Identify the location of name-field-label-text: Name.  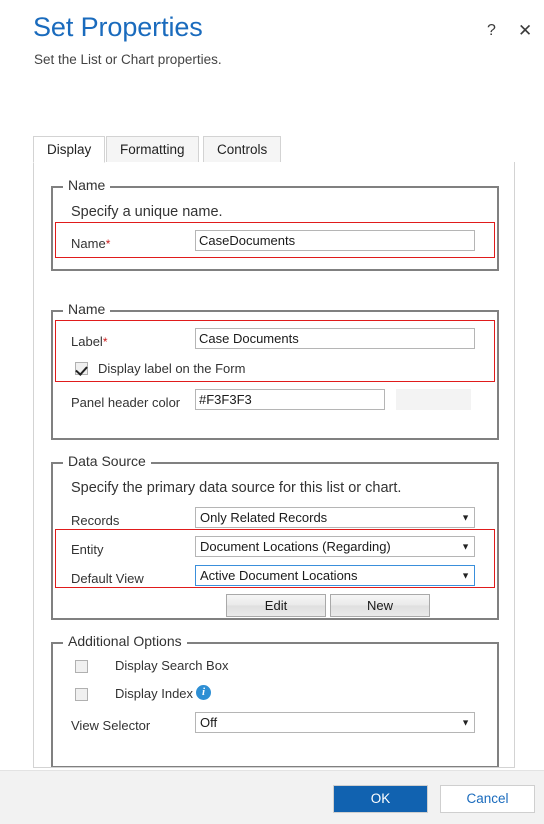
(88, 243).